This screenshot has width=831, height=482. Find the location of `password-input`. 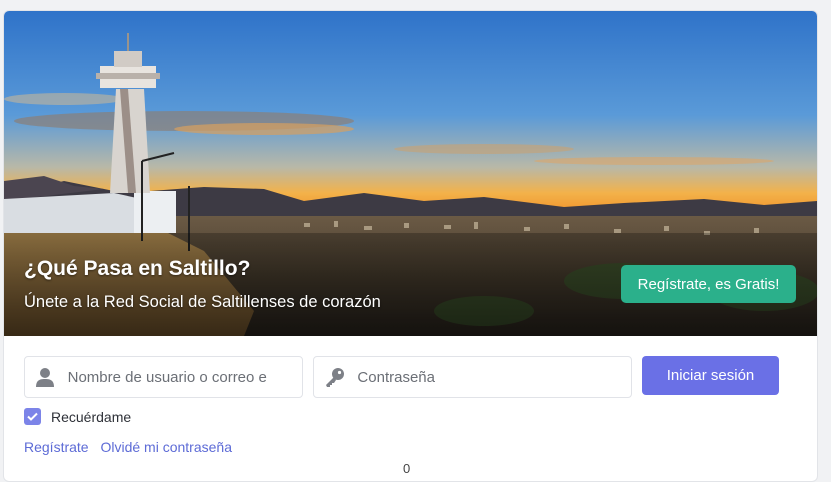

password-input is located at coordinates (494, 377).